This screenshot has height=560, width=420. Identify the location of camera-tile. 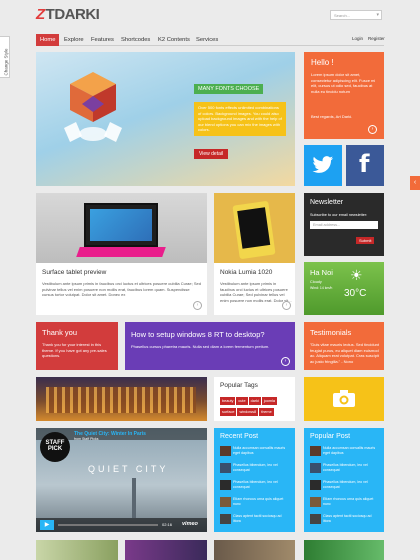
(344, 399).